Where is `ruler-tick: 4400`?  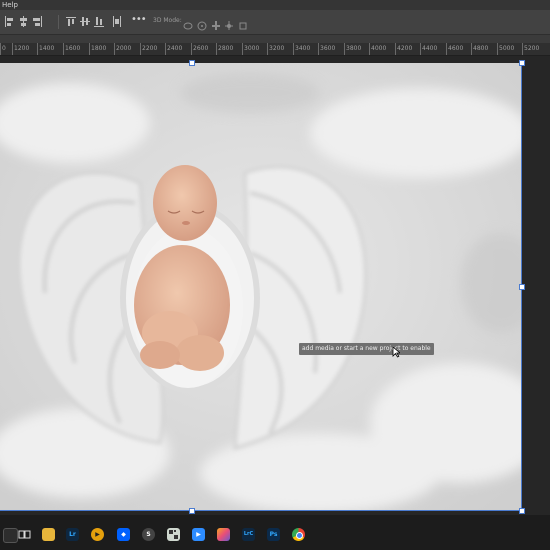 ruler-tick: 4400 is located at coordinates (428, 49).